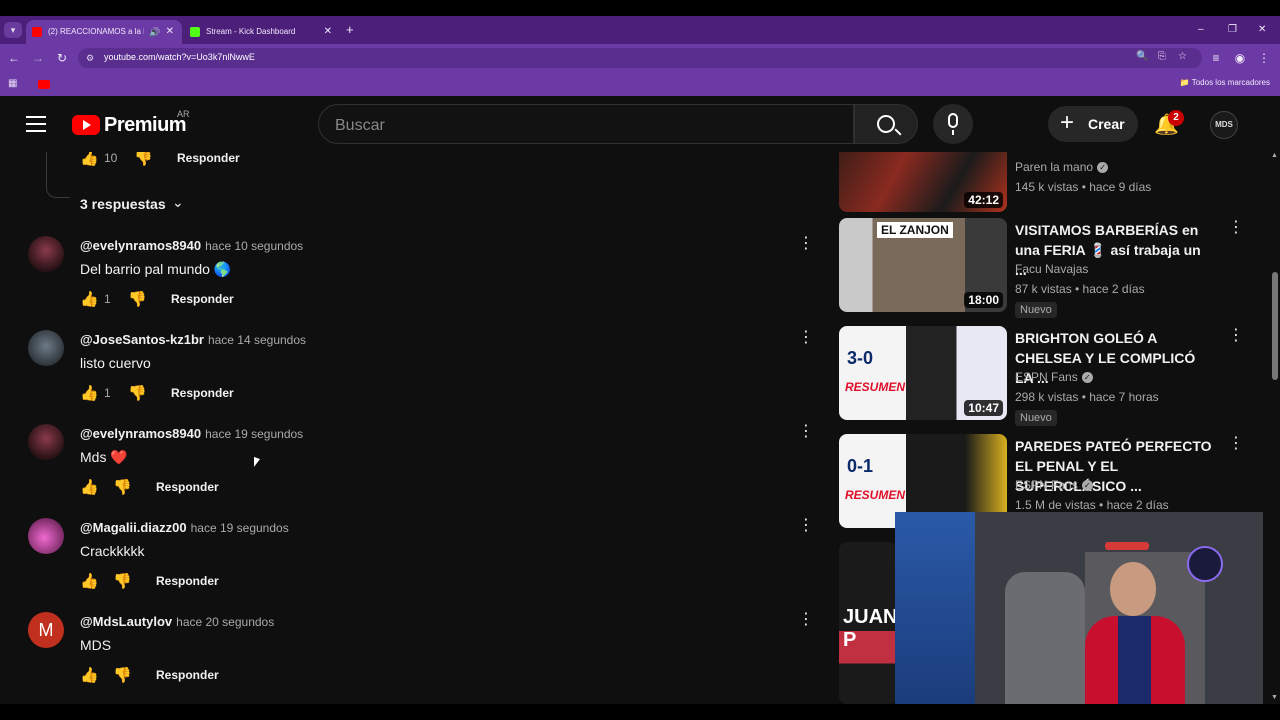 Image resolution: width=1280 pixels, height=720 pixels. Describe the element at coordinates (126, 621) in the screenshot. I see `comment-author: @MdsLautylov` at that location.